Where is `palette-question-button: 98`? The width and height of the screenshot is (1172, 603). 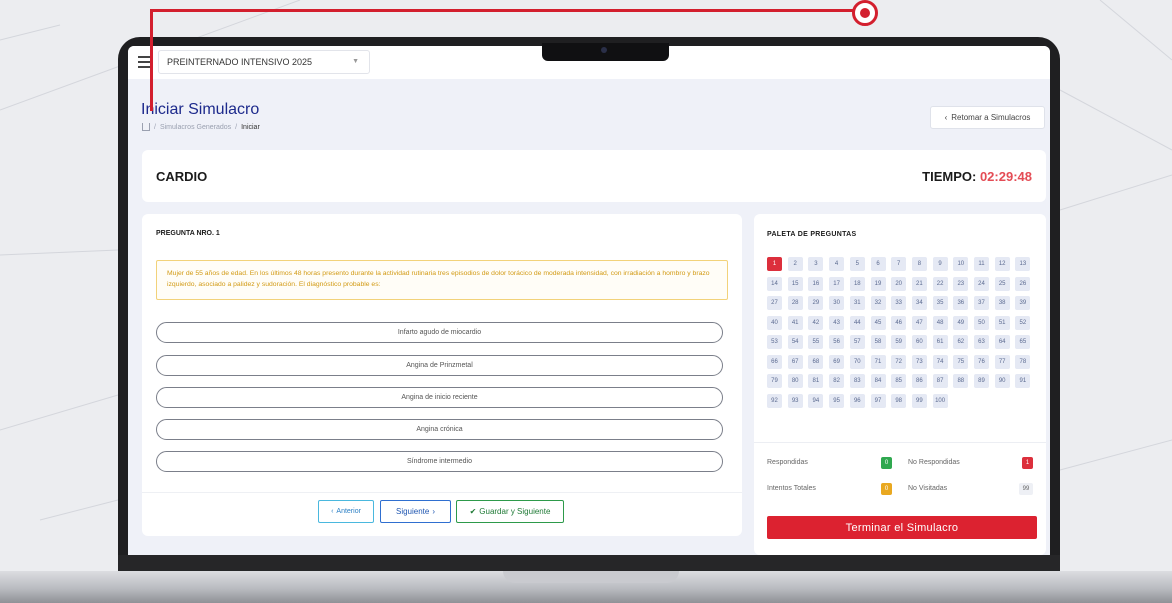
palette-question-button: 98 is located at coordinates (899, 400).